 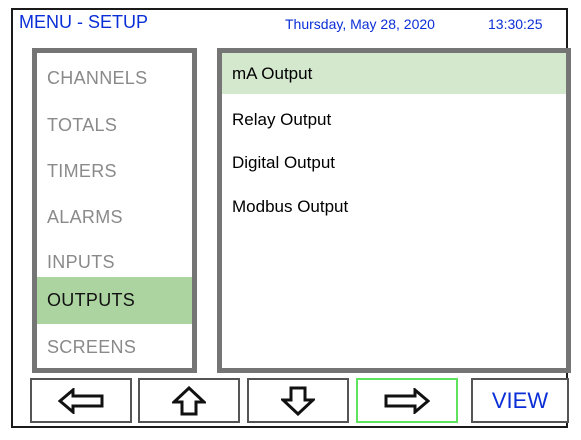 What do you see at coordinates (114, 300) in the screenshot?
I see `category-item-outputs: OUTPUTS` at bounding box center [114, 300].